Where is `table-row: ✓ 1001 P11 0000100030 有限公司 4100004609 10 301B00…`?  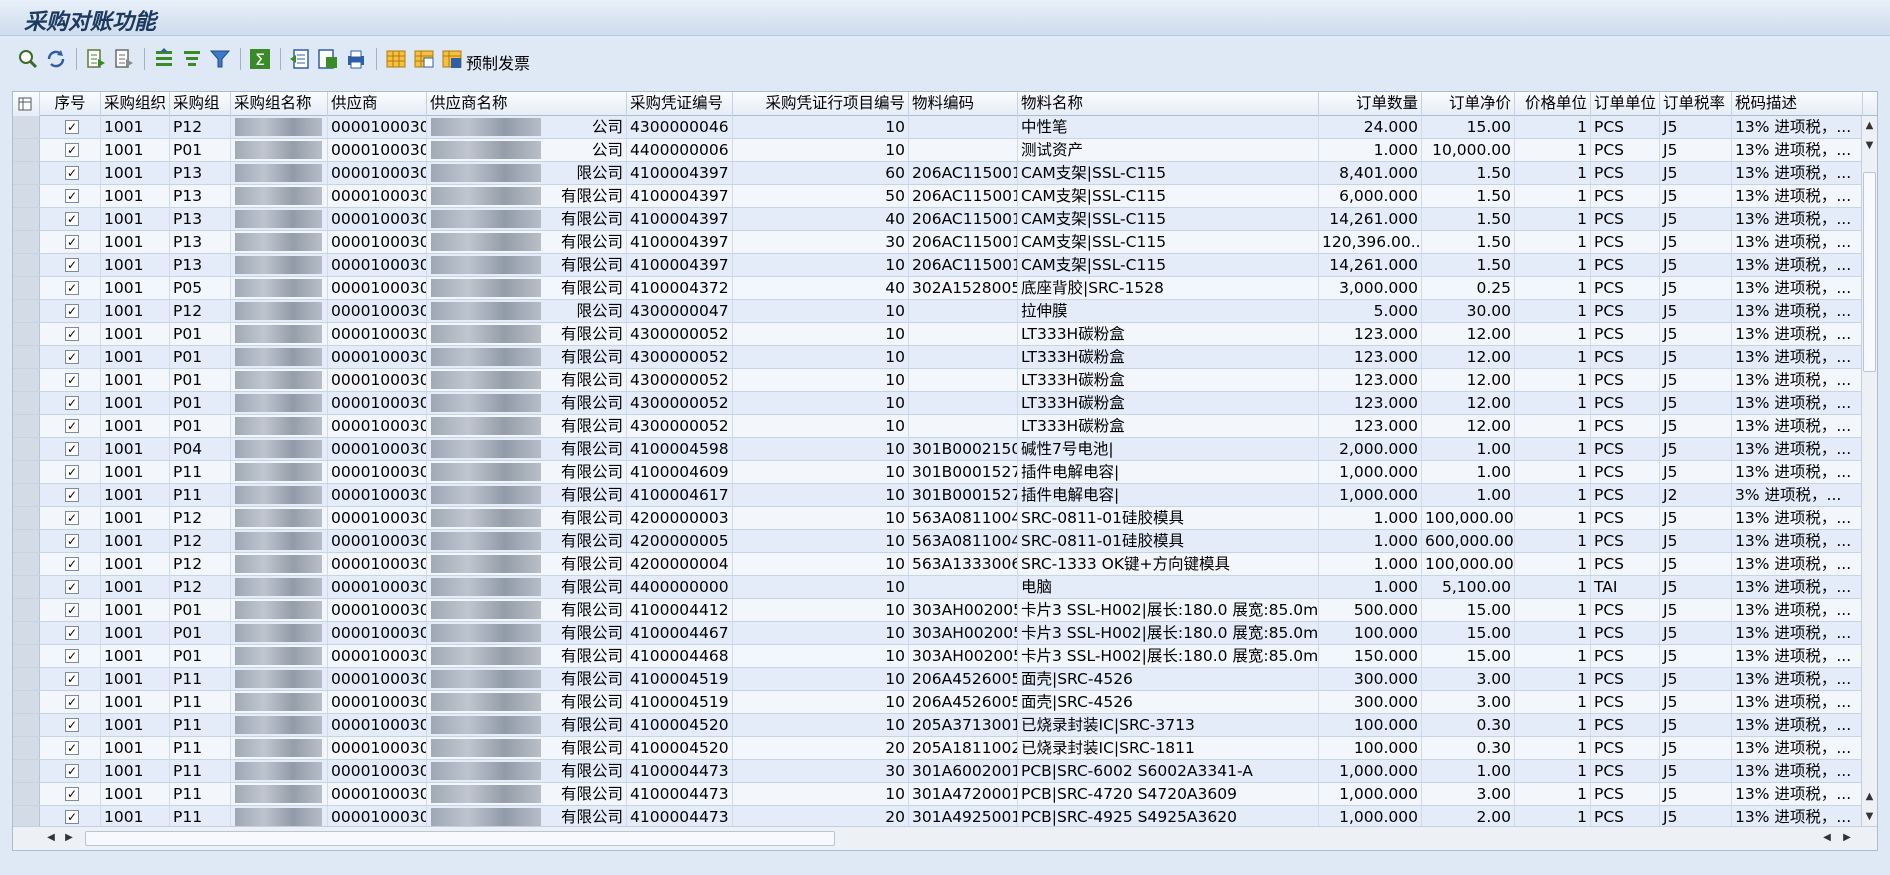 table-row: ✓ 1001 P11 0000100030 有限公司 4100004609 10 301B00… is located at coordinates (938, 472).